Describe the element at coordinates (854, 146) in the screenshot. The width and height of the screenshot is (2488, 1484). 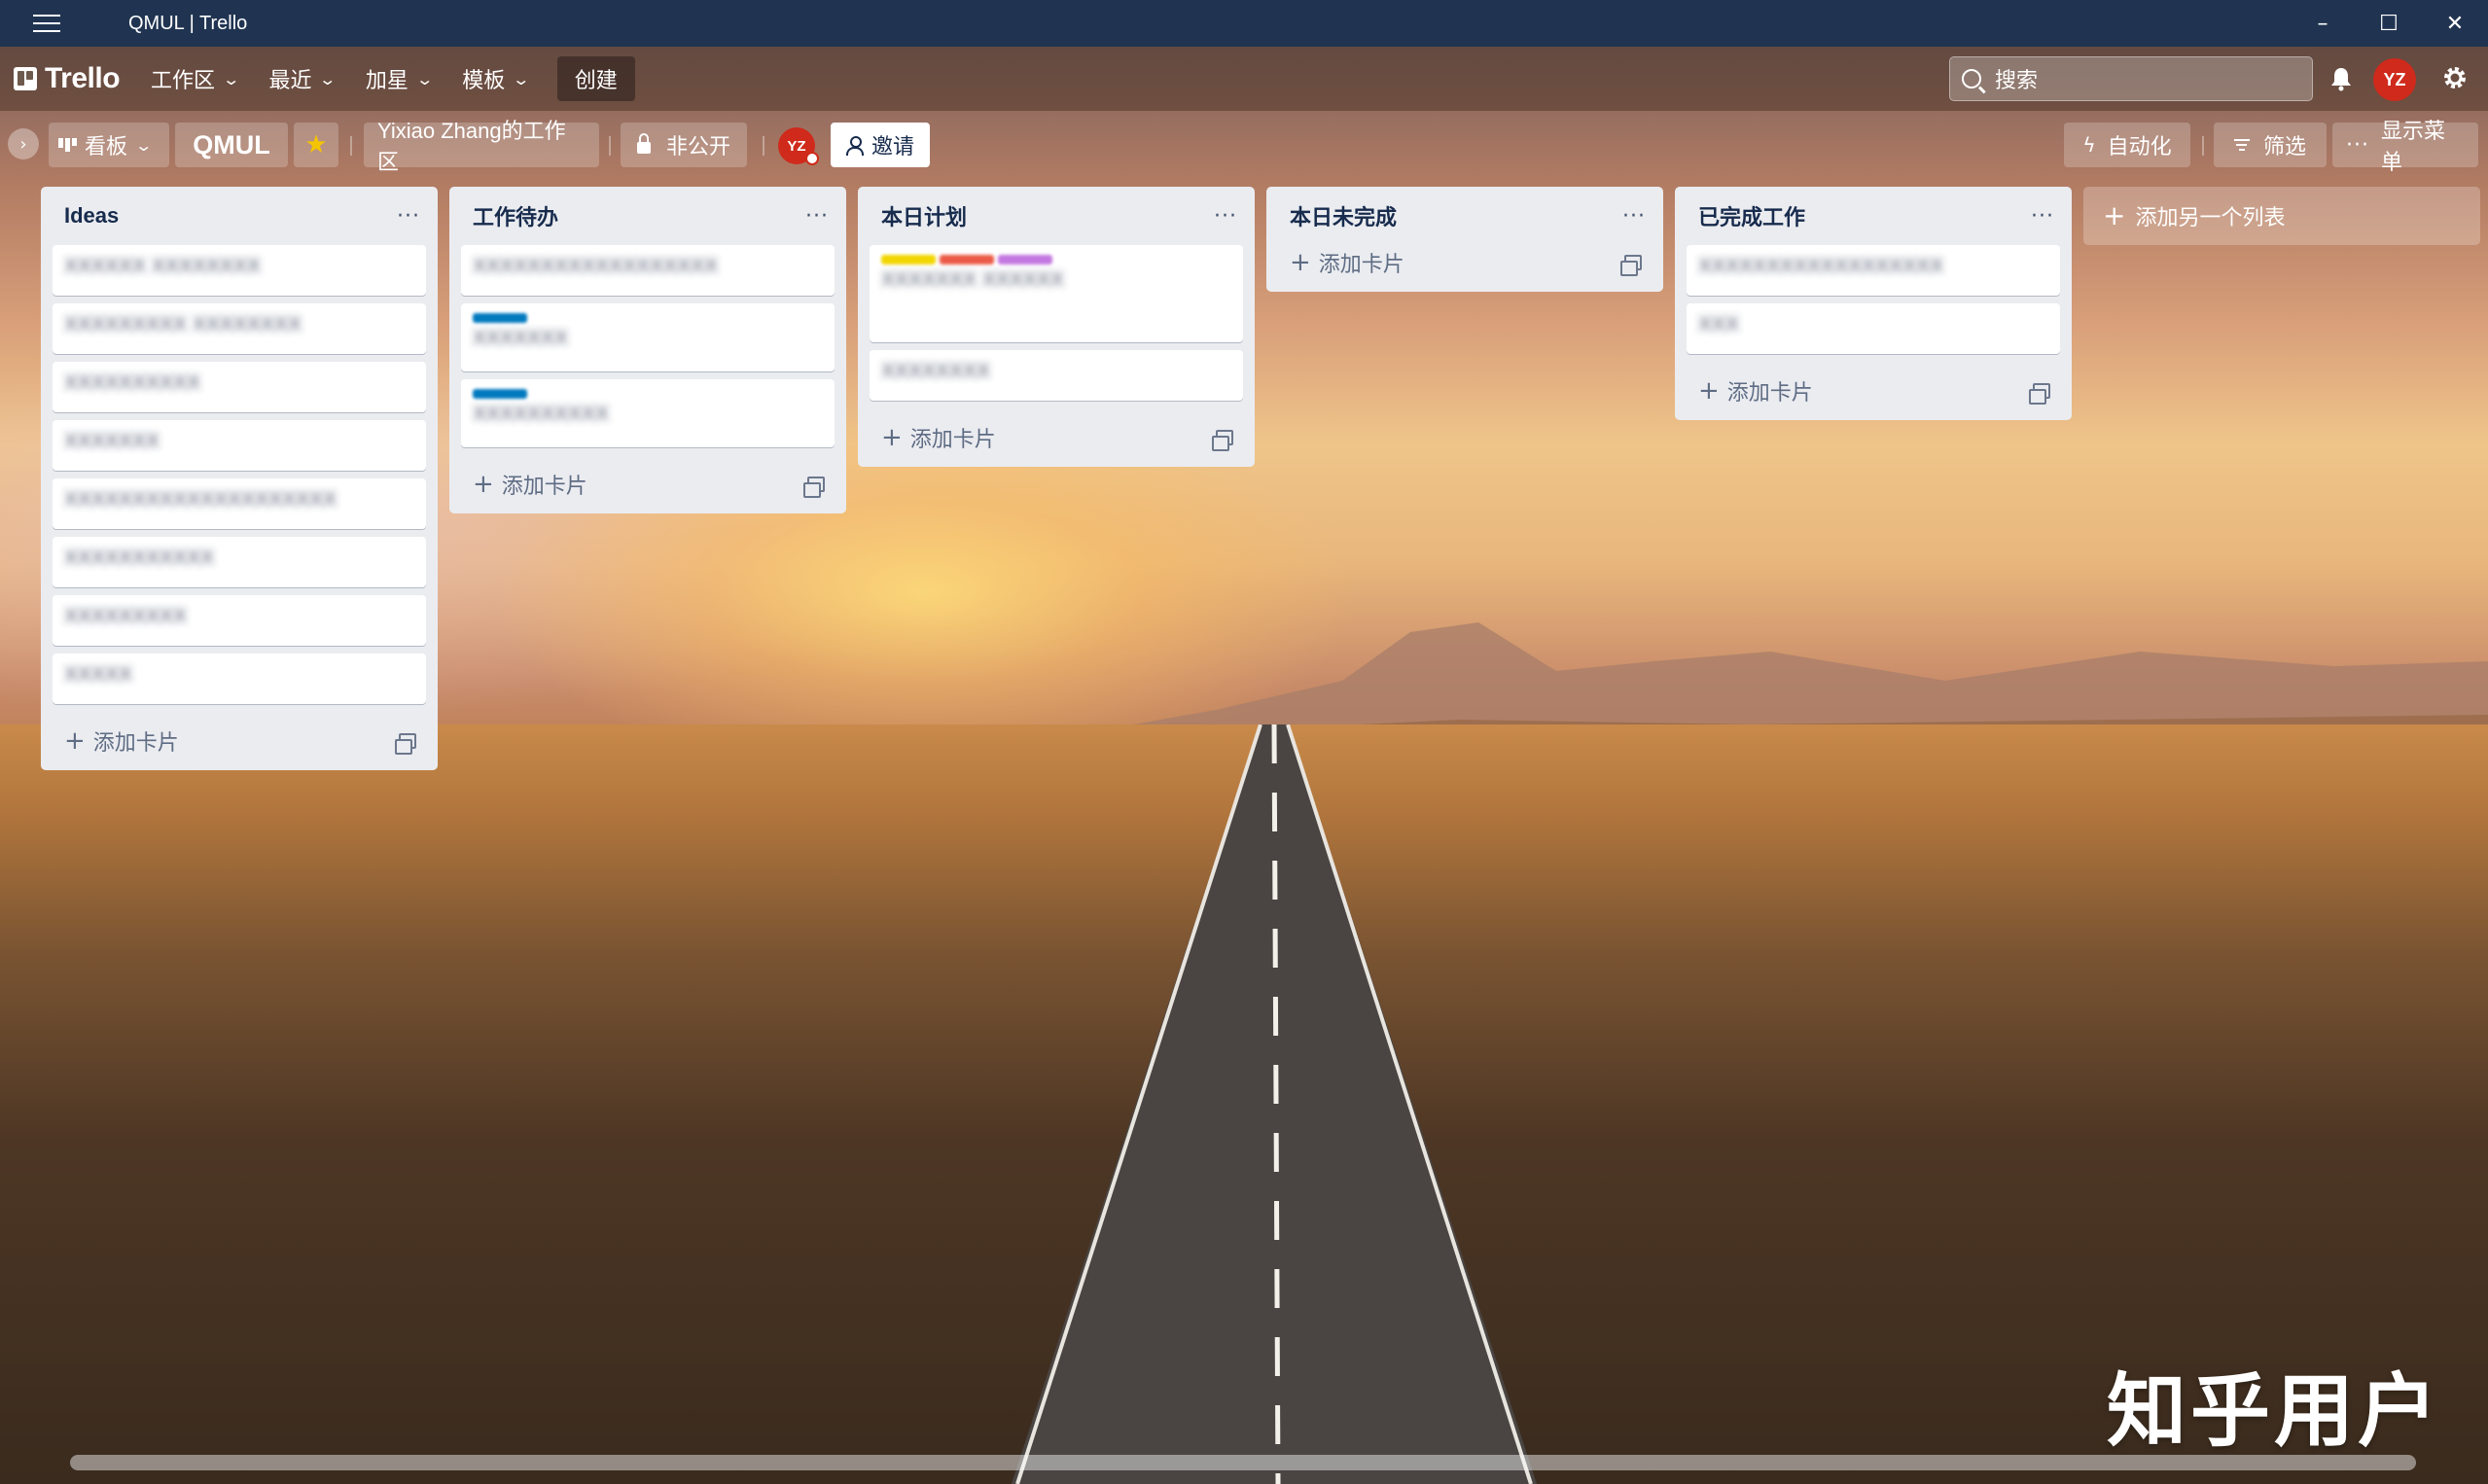
I see `add-person-icon` at that location.